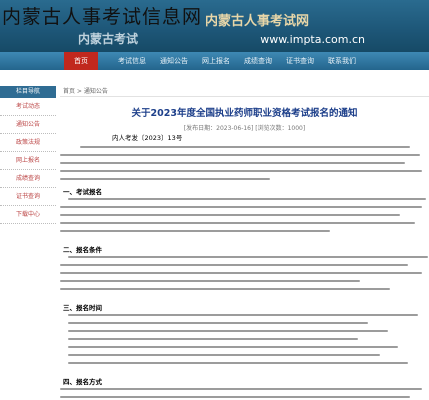 The image size is (429, 400). I want to click on sidebar-item: 证书查询, so click(28, 197).